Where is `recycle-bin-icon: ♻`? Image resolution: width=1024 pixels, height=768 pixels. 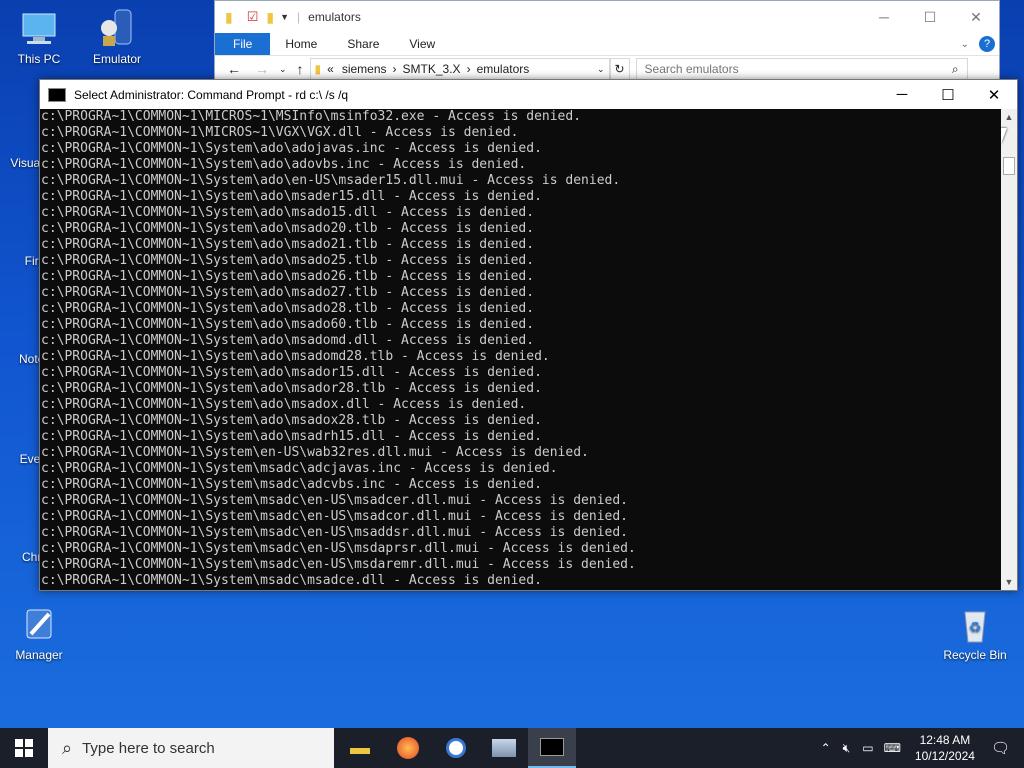
recycle-bin-icon: ♻ is located at coordinates (975, 624).